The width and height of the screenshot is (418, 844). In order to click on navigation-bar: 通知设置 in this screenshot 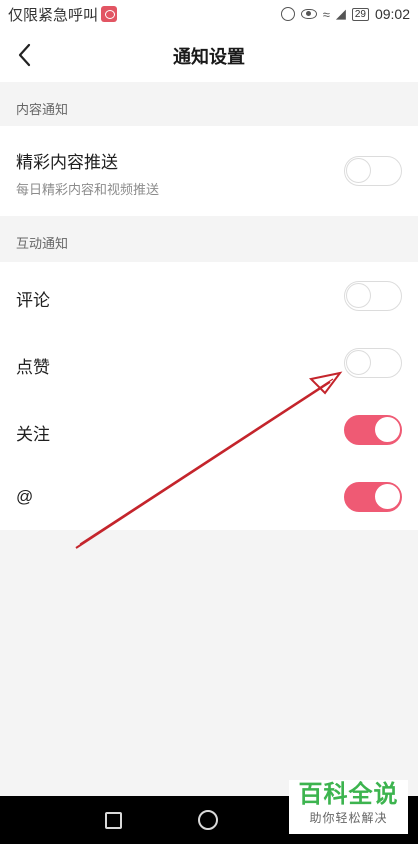, I will do `click(209, 55)`.